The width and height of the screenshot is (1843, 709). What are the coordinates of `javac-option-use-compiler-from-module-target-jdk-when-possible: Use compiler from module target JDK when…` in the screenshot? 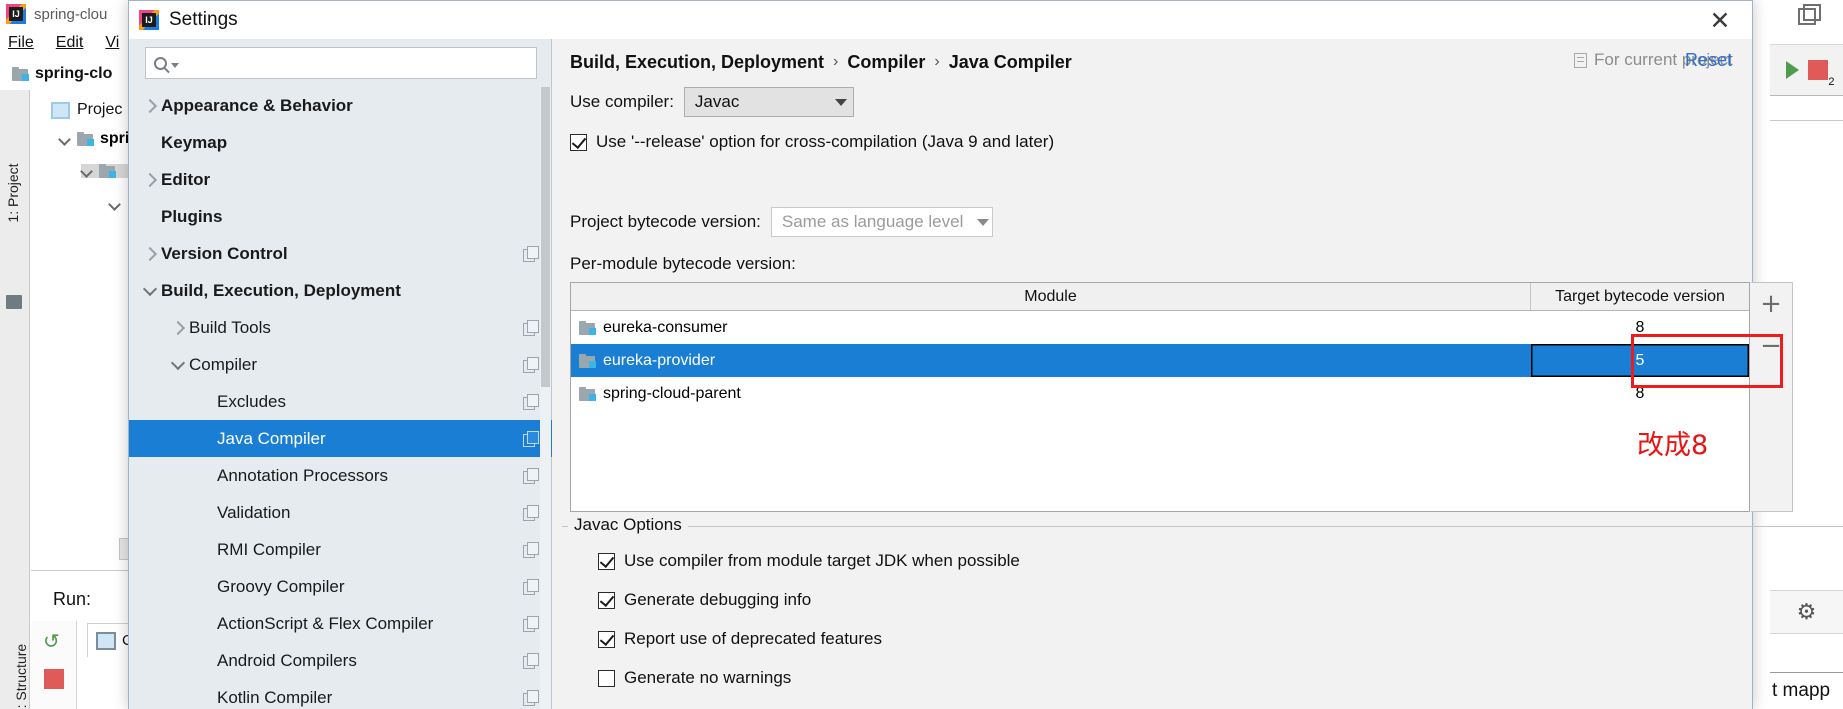 It's located at (809, 561).